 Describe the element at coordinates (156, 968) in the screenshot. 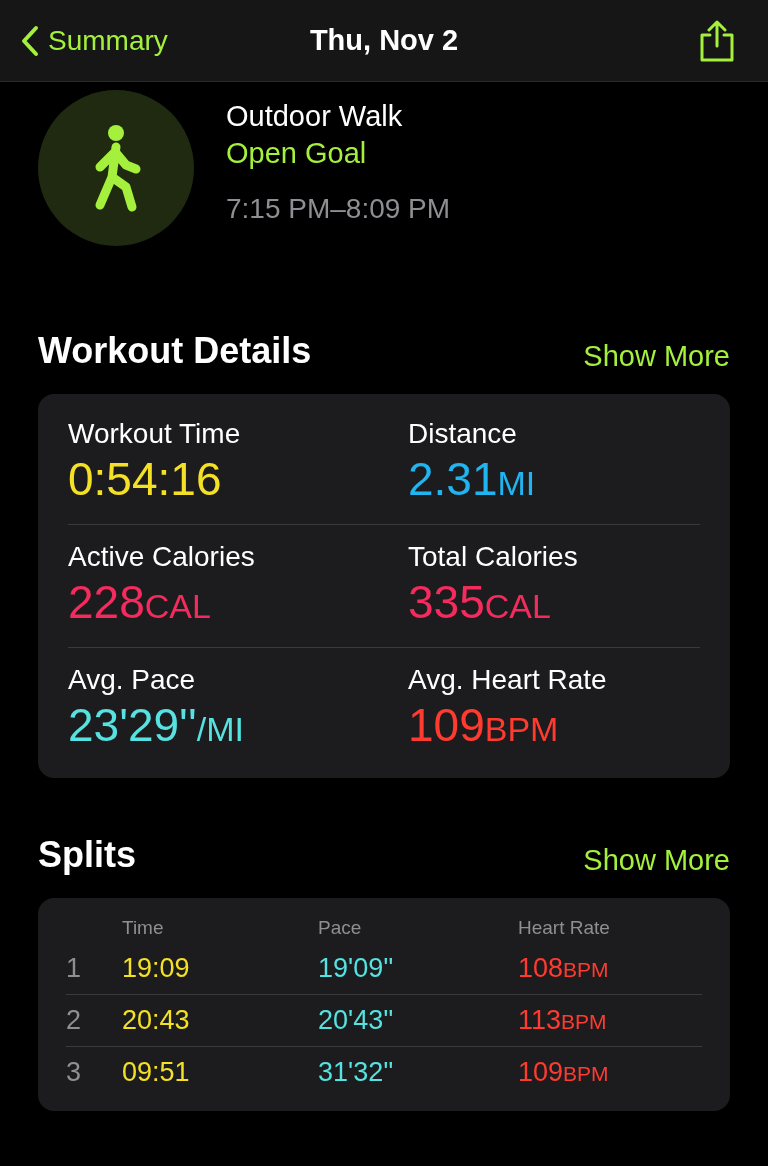

I see `split-time: 19:09` at that location.